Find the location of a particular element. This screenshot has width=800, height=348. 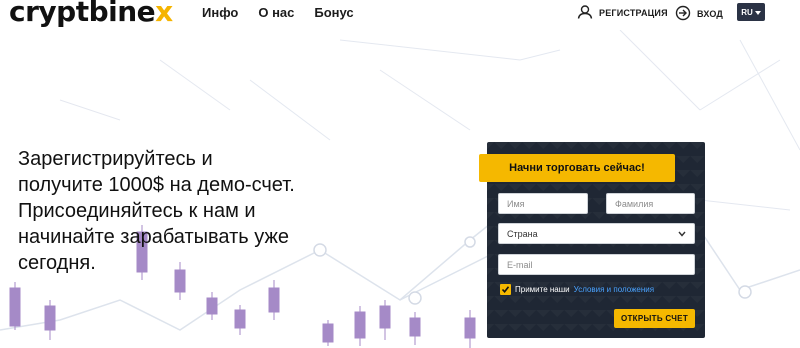

language-selector: RU is located at coordinates (751, 12).